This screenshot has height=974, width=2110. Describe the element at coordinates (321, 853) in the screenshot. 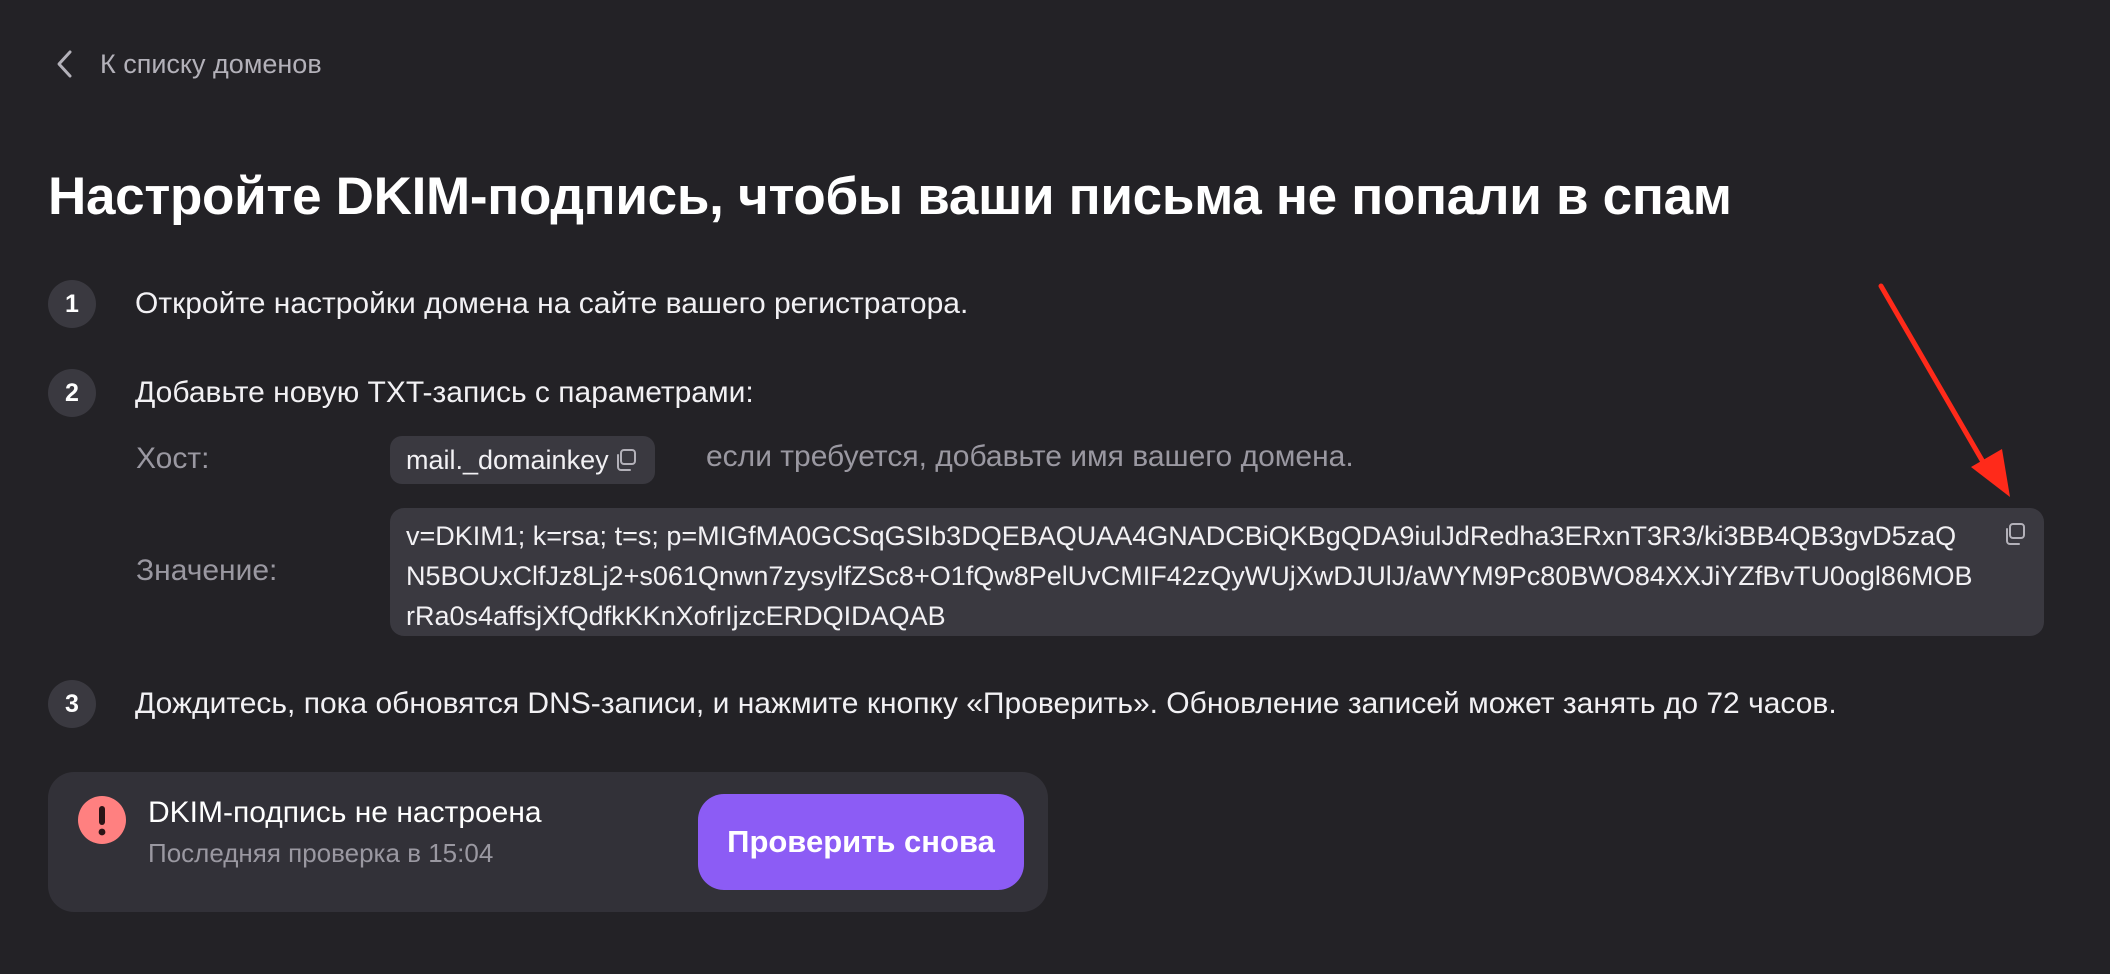

I see `last-check-time: Последняя проверка в 15:04` at that location.